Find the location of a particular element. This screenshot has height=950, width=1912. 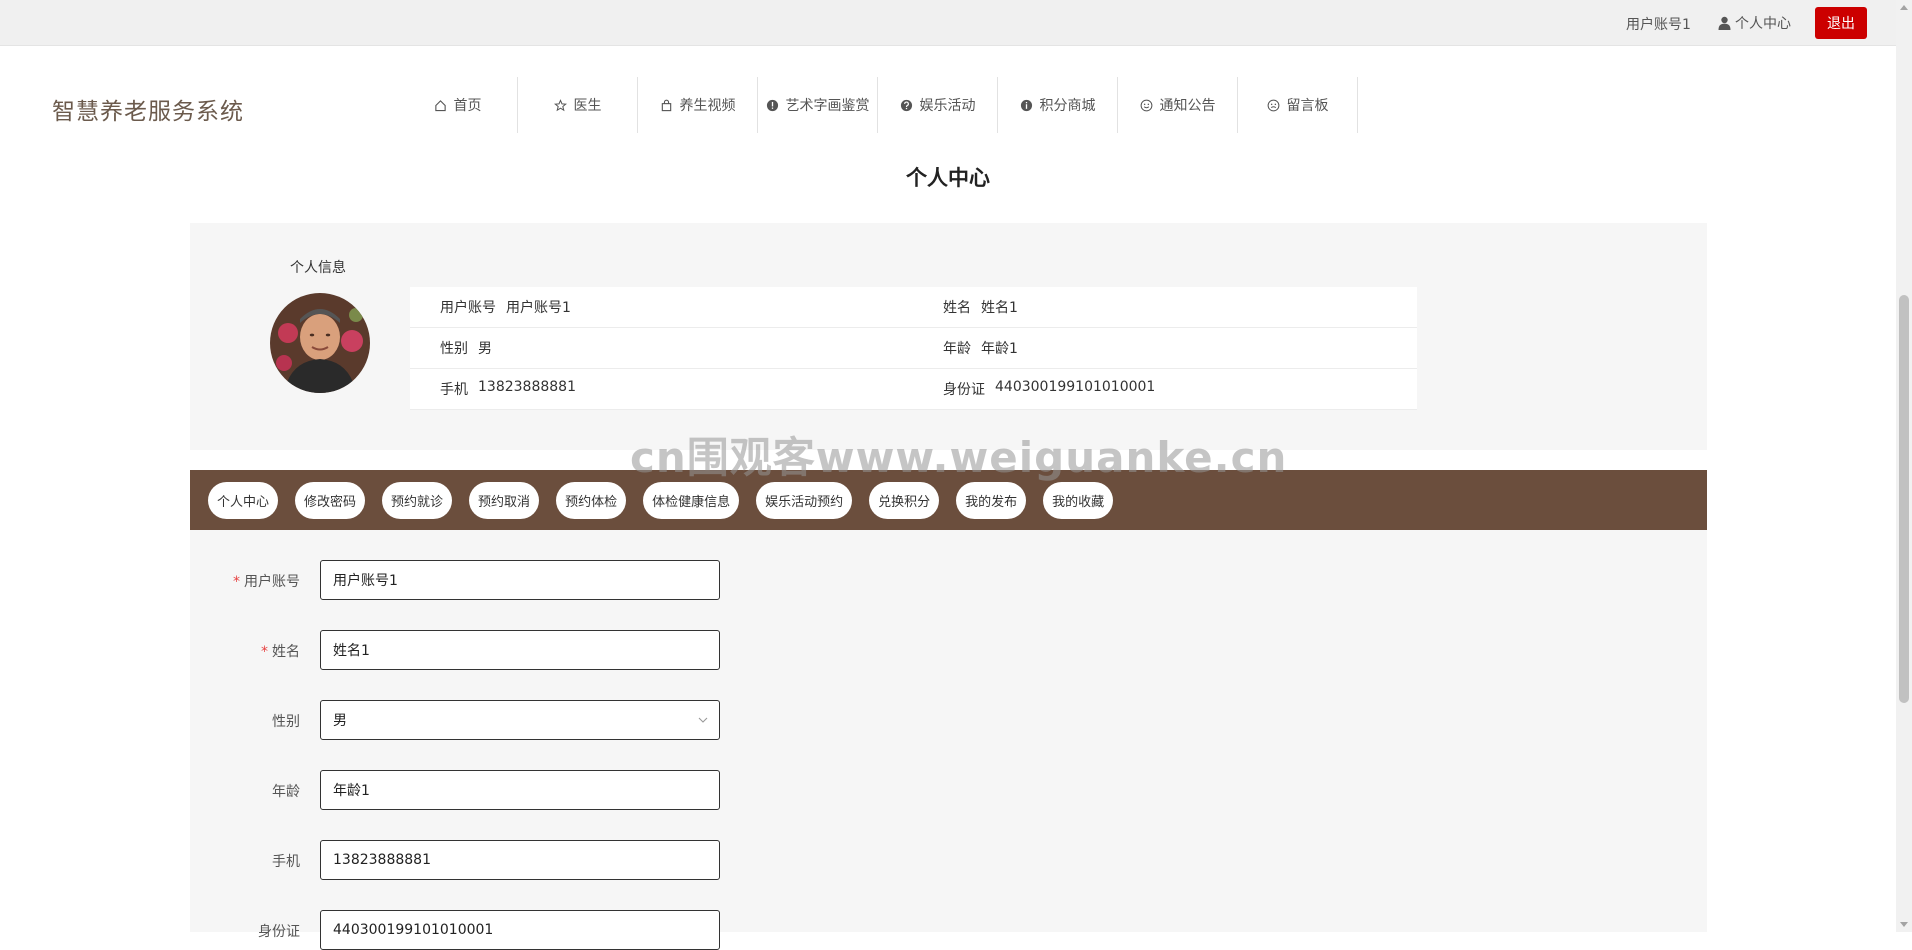

nav-label: 医生 is located at coordinates (587, 106).